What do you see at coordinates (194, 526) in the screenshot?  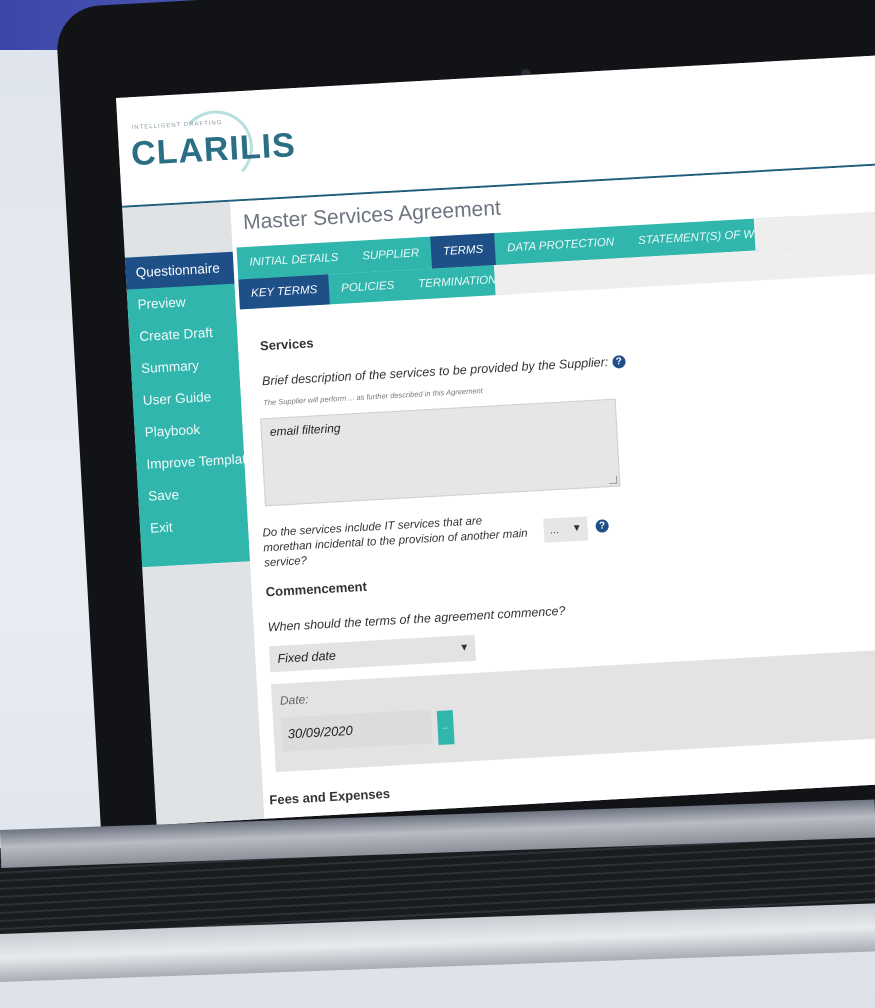 I see `sidebar-item-exit: Exit` at bounding box center [194, 526].